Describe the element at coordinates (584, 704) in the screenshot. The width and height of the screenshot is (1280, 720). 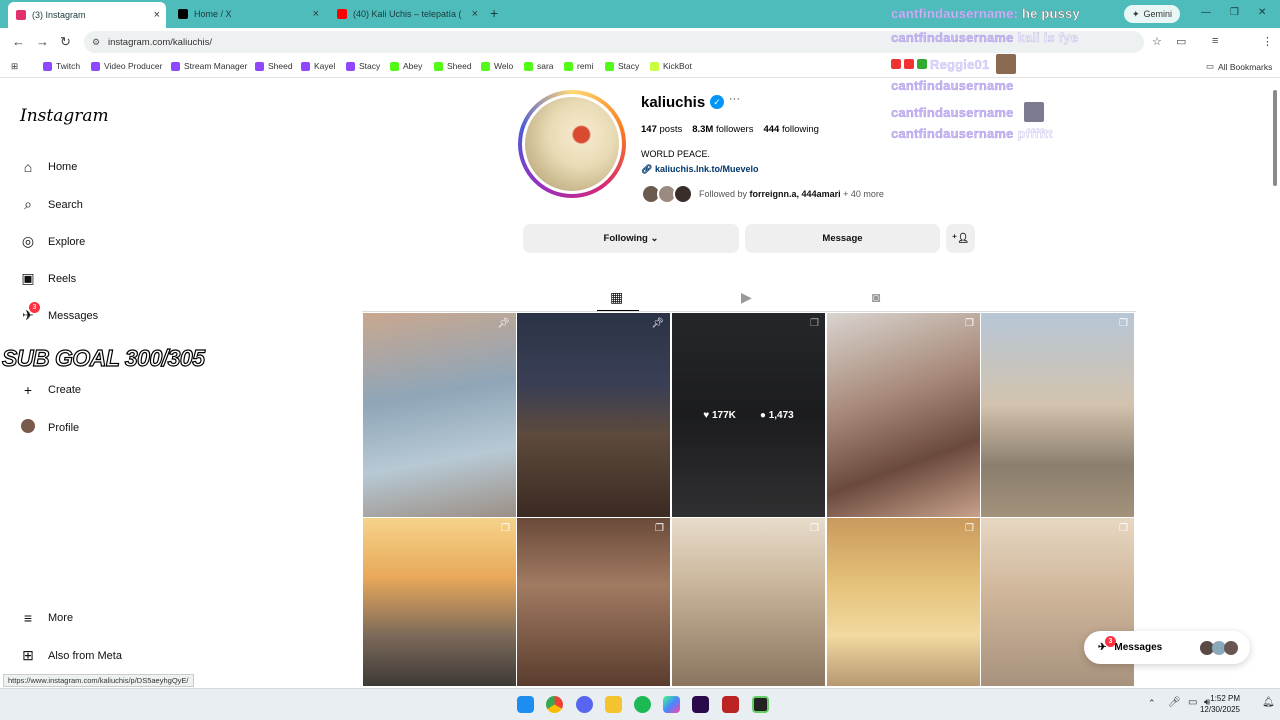
I see `discord-icon` at that location.